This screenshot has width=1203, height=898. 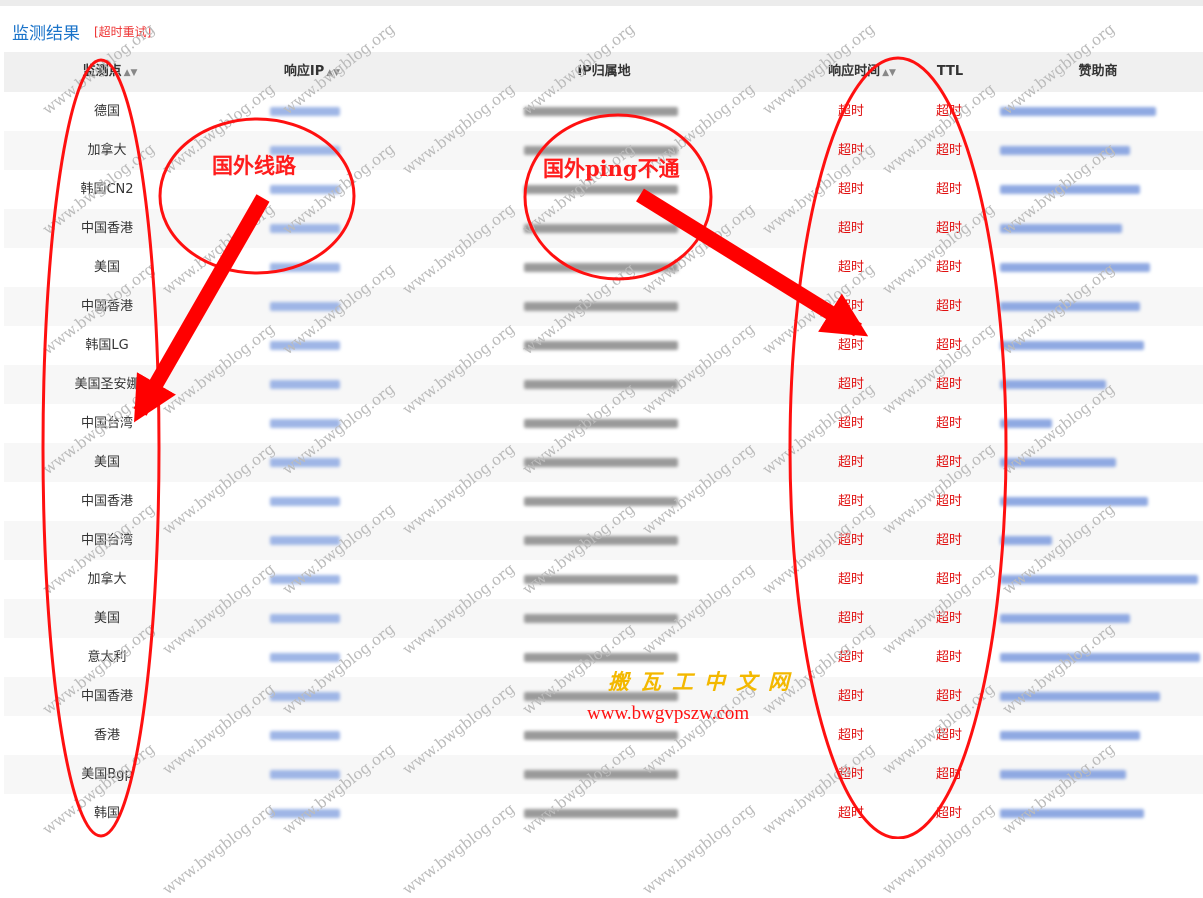 What do you see at coordinates (106, 462) in the screenshot?
I see `monitor-node-cell: 美国` at bounding box center [106, 462].